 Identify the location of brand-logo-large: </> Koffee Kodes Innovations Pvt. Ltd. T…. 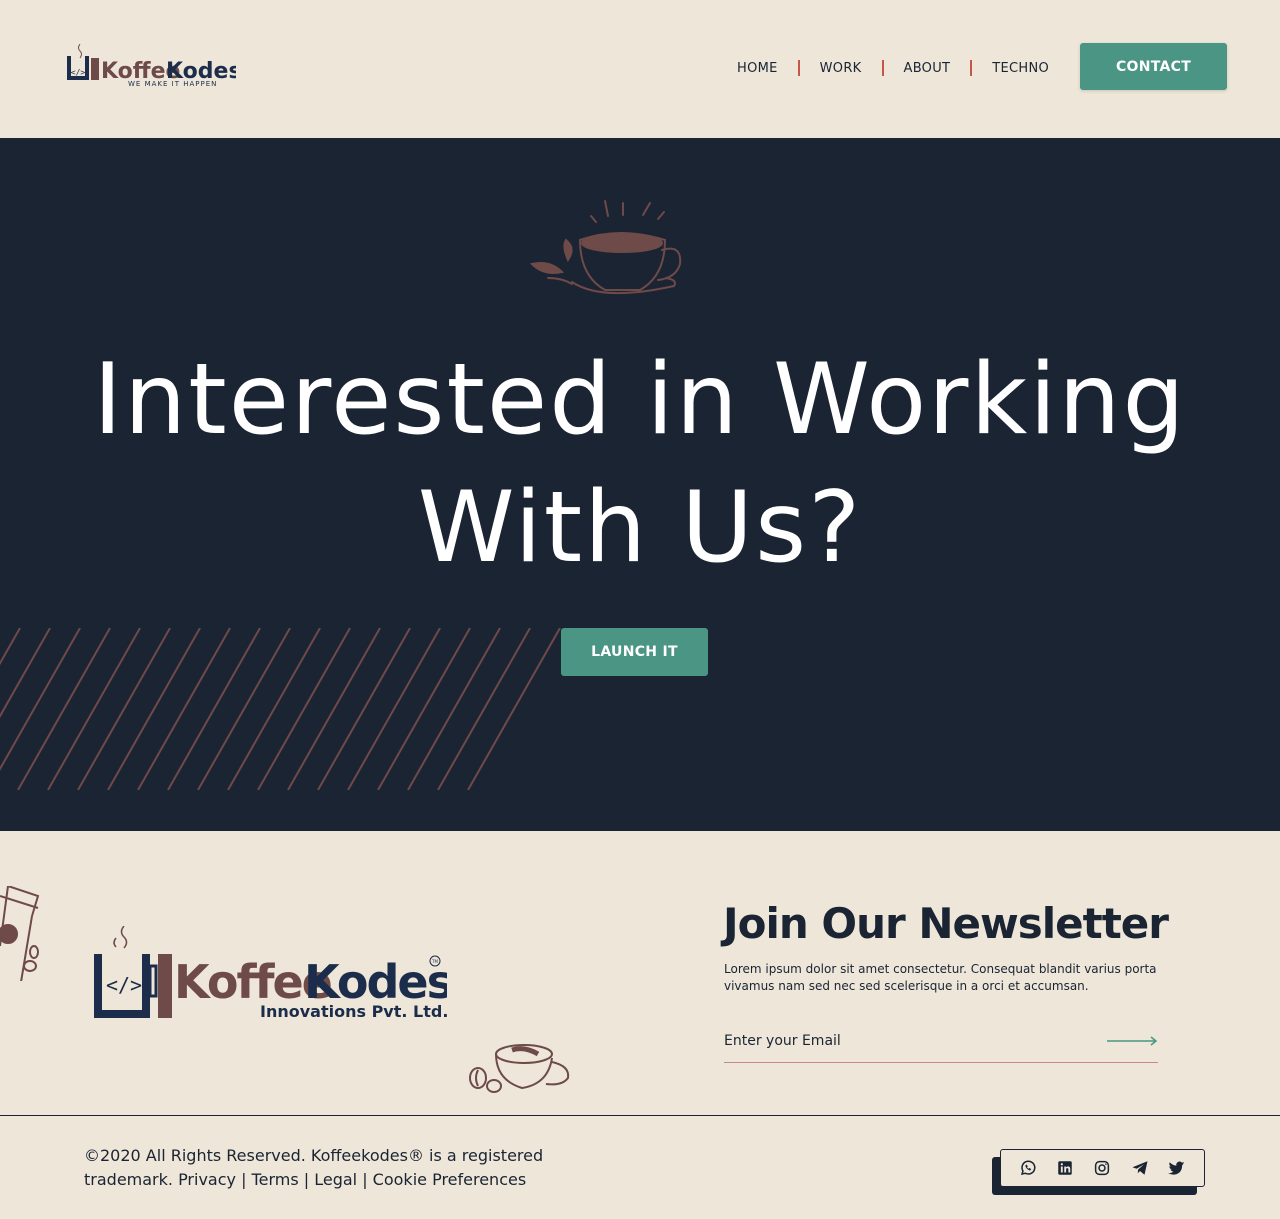
(270, 973).